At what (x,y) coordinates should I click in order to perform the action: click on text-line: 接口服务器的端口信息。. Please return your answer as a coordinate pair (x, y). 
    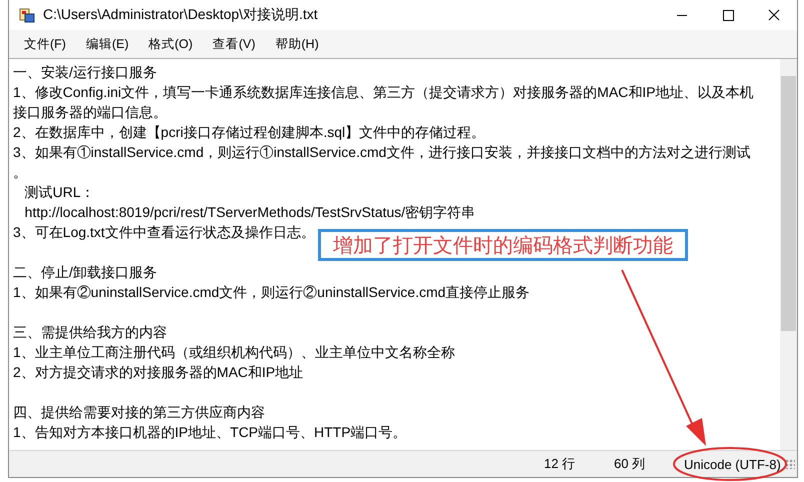
    Looking at the image, I should click on (90, 112).